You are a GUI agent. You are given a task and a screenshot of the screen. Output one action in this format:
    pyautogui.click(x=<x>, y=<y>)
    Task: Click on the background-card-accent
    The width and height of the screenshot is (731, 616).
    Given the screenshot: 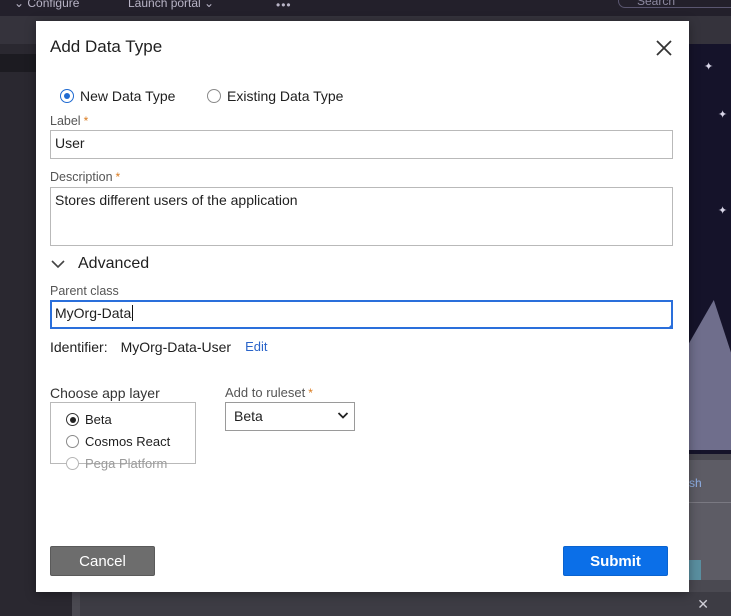 What is the action you would take?
    pyautogui.click(x=695, y=570)
    